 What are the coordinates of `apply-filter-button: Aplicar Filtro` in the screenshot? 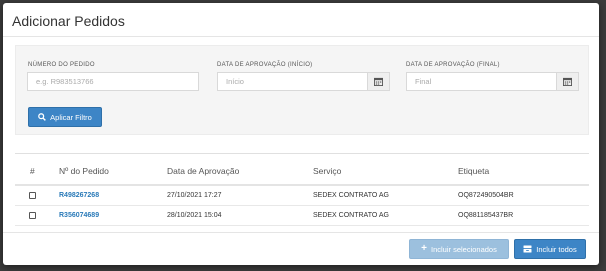 It's located at (65, 117).